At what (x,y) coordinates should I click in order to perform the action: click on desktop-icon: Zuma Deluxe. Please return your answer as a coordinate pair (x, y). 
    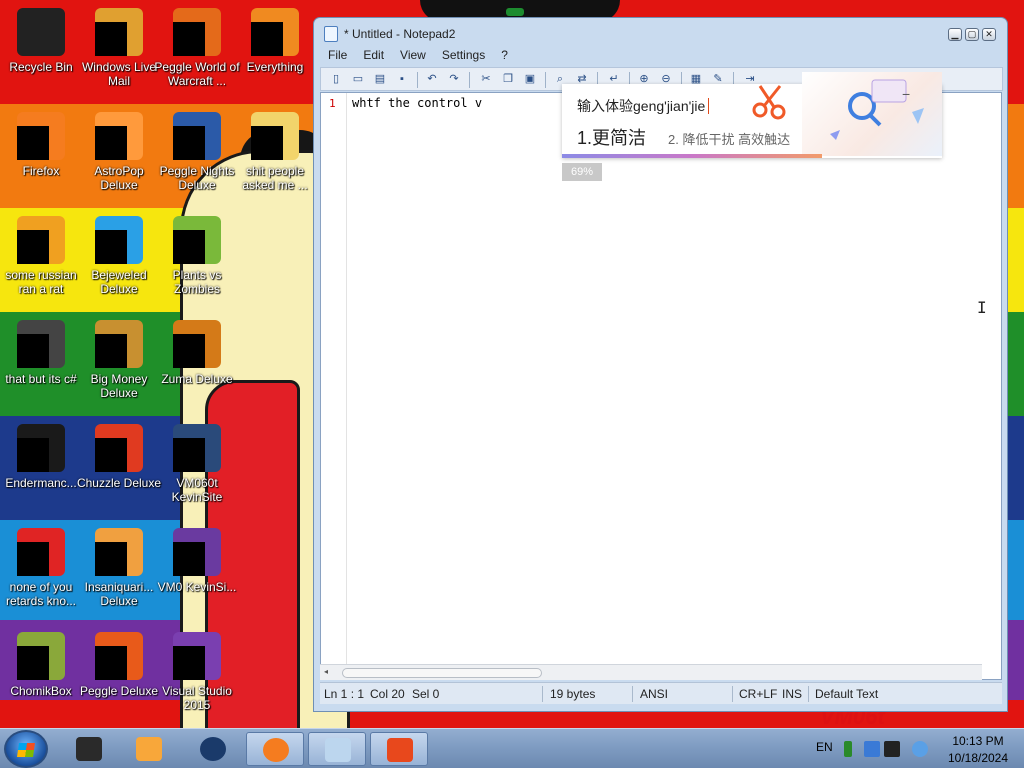
    Looking at the image, I should click on (197, 366).